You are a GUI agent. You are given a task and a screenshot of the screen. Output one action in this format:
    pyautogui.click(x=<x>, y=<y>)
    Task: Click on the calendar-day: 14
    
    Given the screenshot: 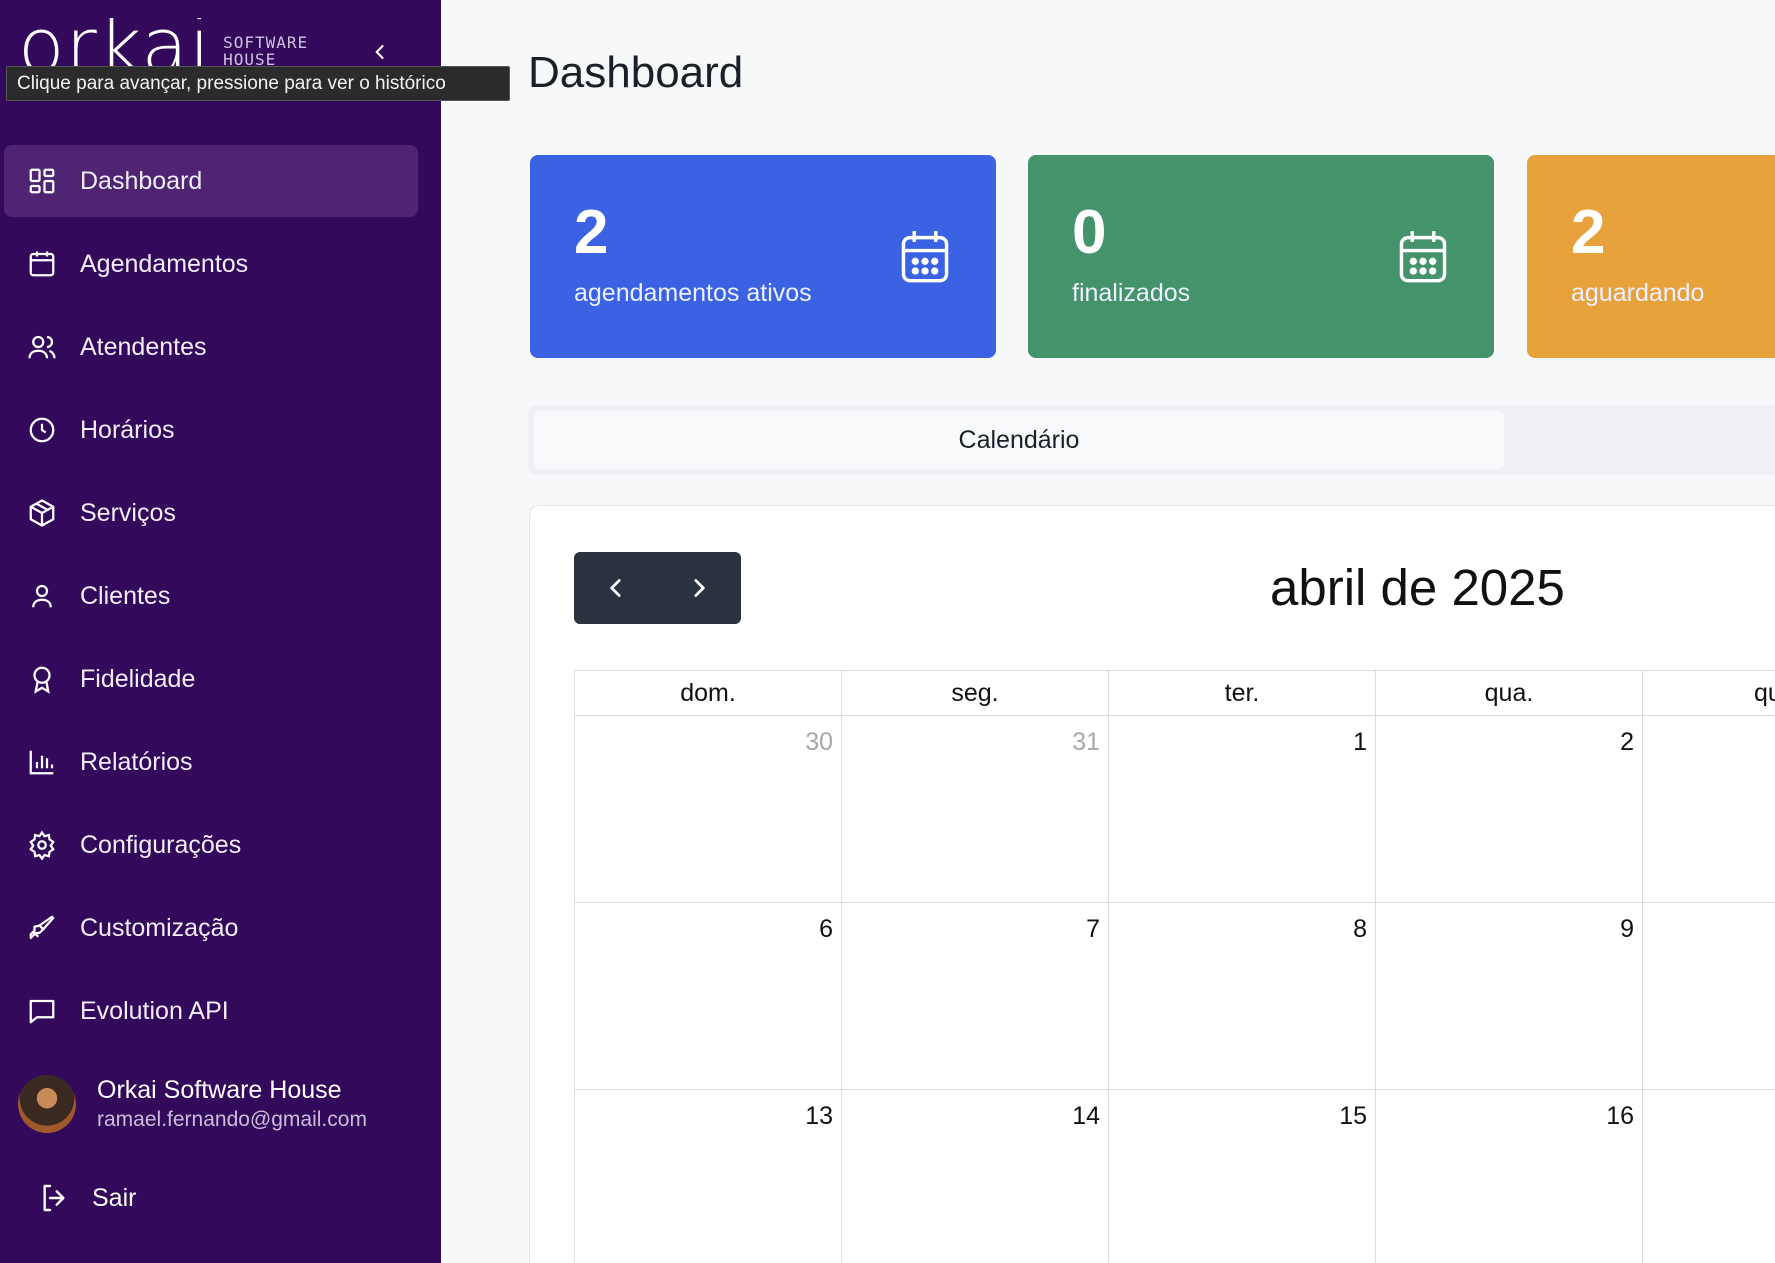 What is the action you would take?
    pyautogui.click(x=974, y=1176)
    